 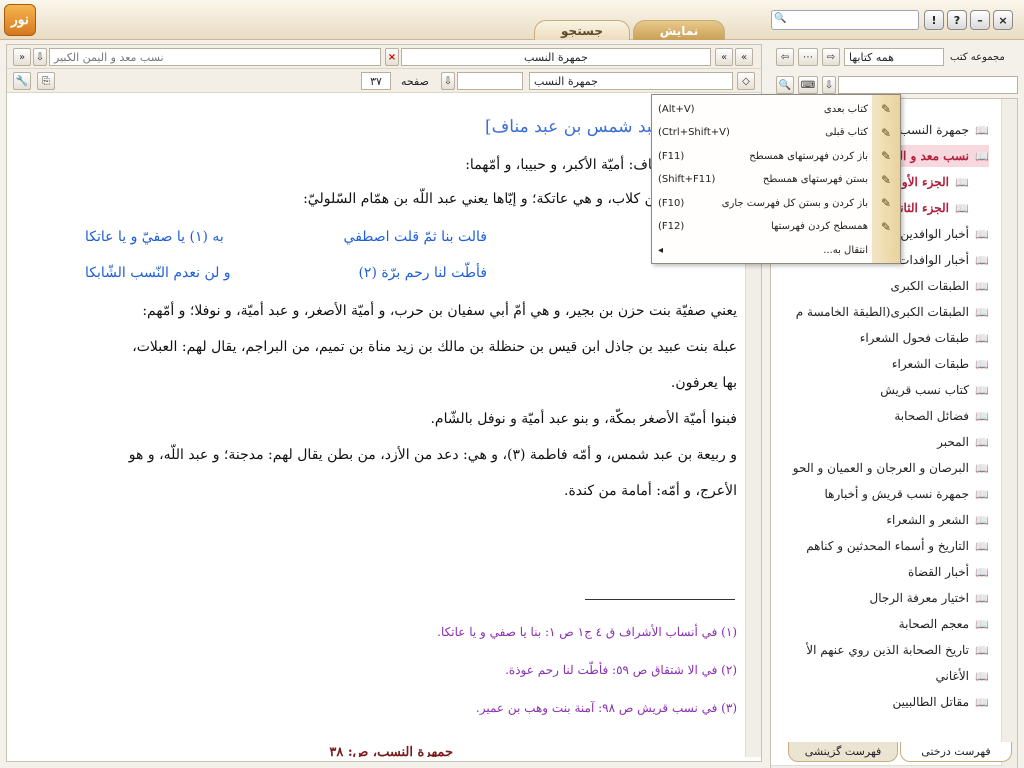 What do you see at coordinates (785, 57) in the screenshot?
I see `back-arrow-icon: ⇦` at bounding box center [785, 57].